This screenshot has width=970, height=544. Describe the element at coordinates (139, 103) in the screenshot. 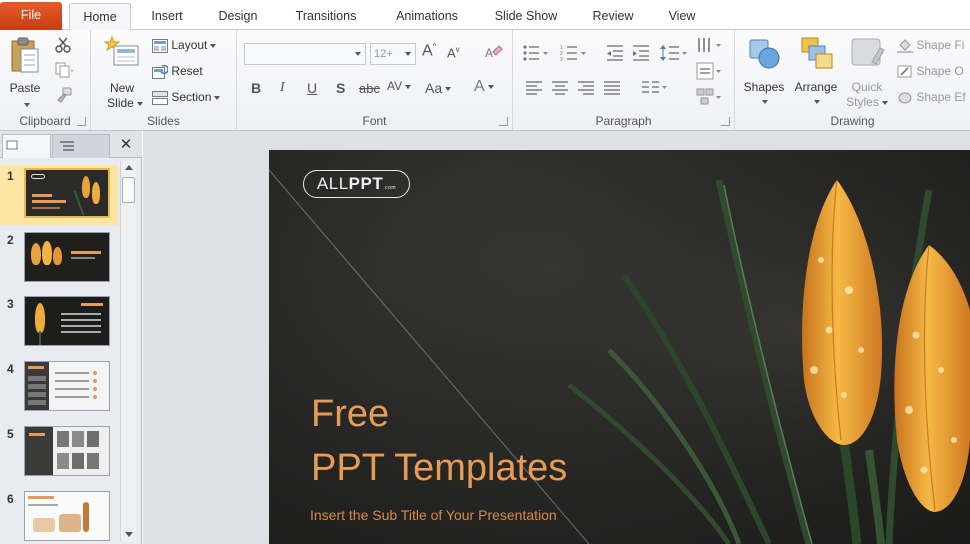

I see `new-slide-dropdown-icon` at that location.